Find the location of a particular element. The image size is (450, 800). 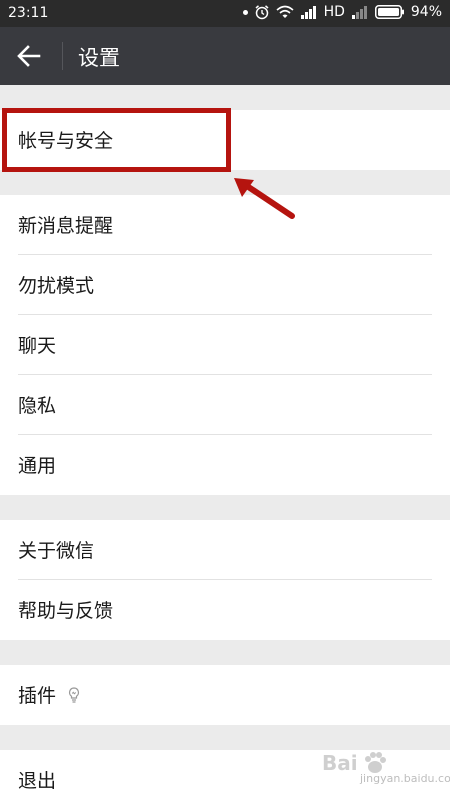

back-button is located at coordinates (29, 56).